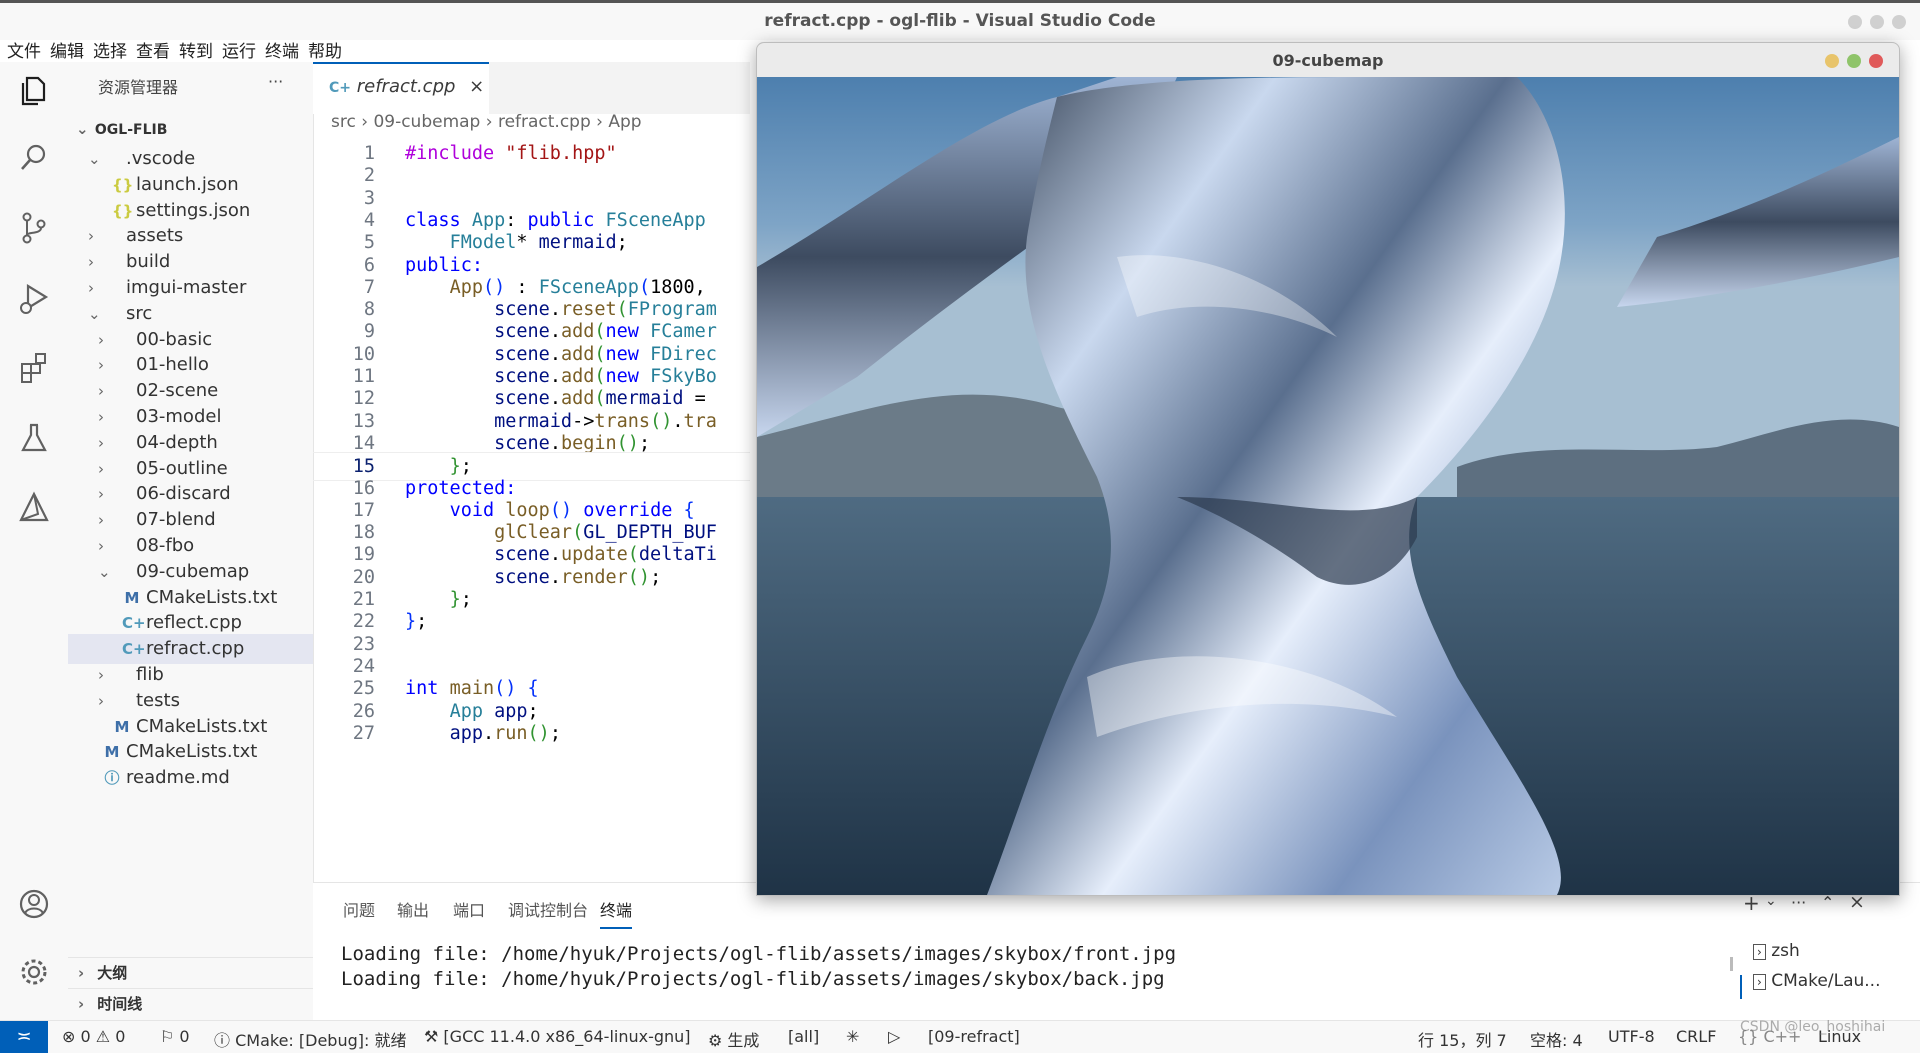  What do you see at coordinates (616, 913) in the screenshot?
I see `panel-tab: 终端` at bounding box center [616, 913].